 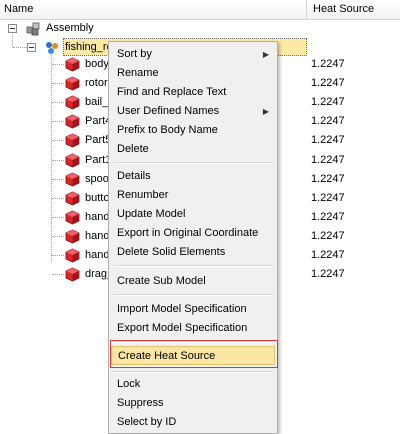 I want to click on menu-item-prefix-body-name: Prefix to Body Name, so click(x=193, y=130).